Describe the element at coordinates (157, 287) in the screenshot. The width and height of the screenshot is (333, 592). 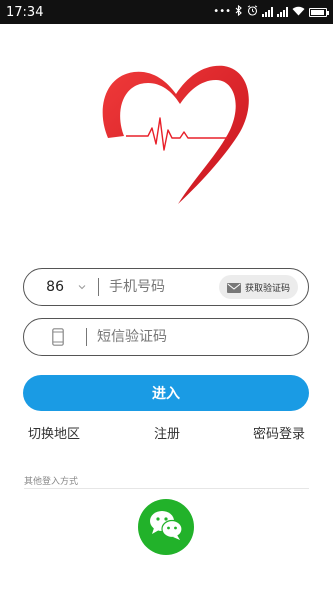
I see `phone-input` at that location.